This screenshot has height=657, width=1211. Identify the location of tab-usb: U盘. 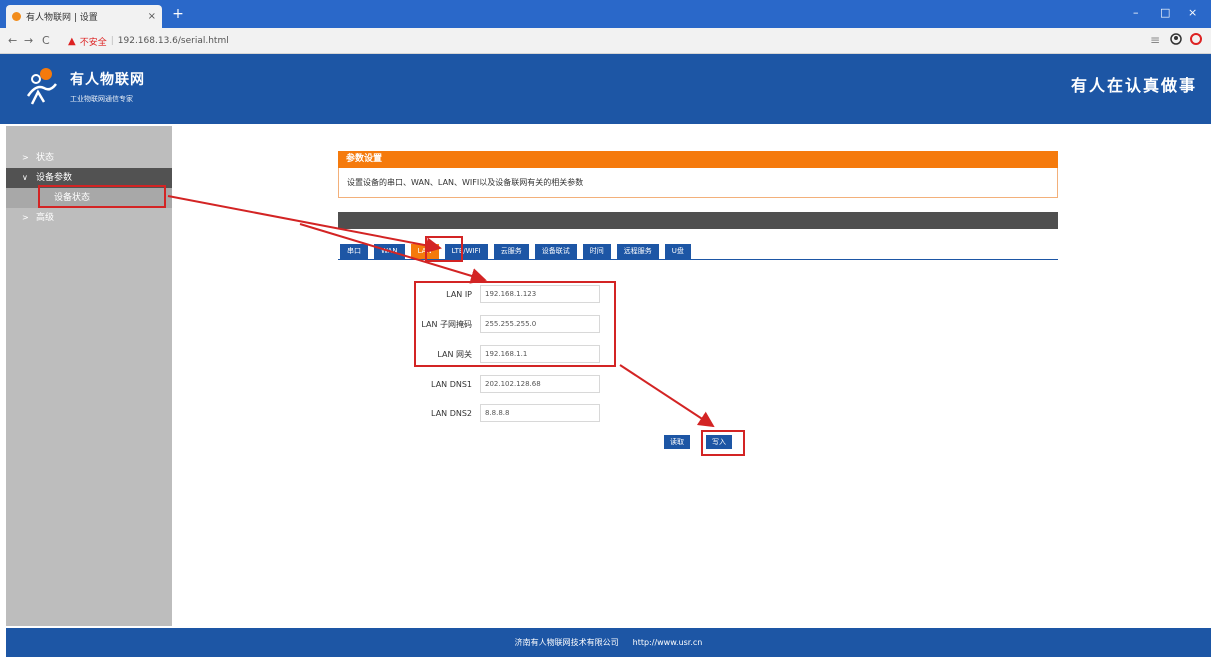
(677, 251).